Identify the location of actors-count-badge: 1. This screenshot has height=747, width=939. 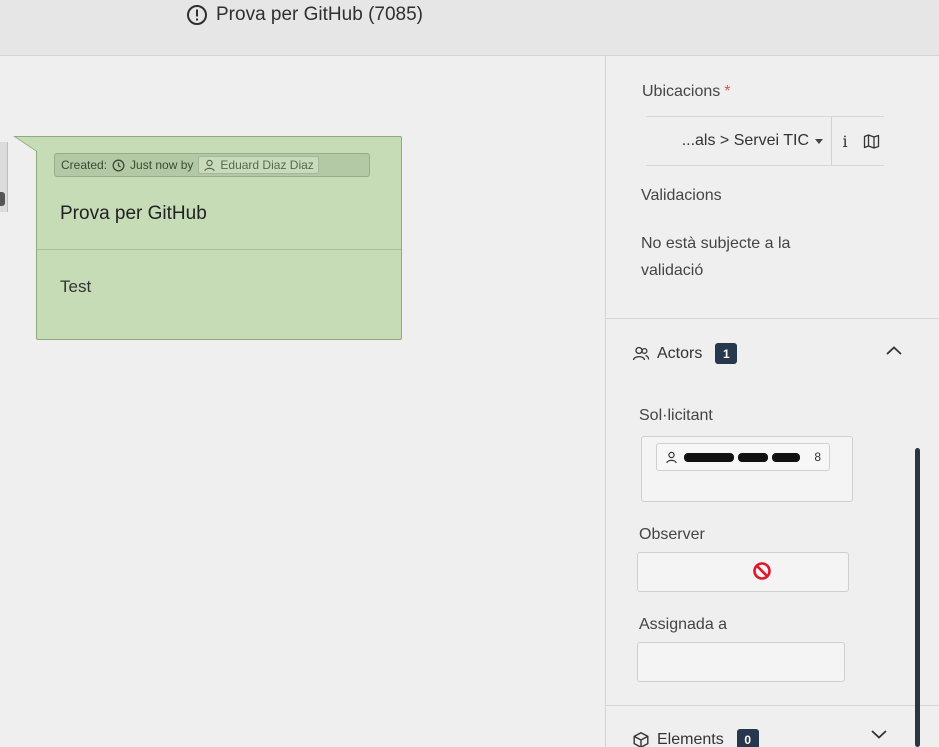
(726, 353).